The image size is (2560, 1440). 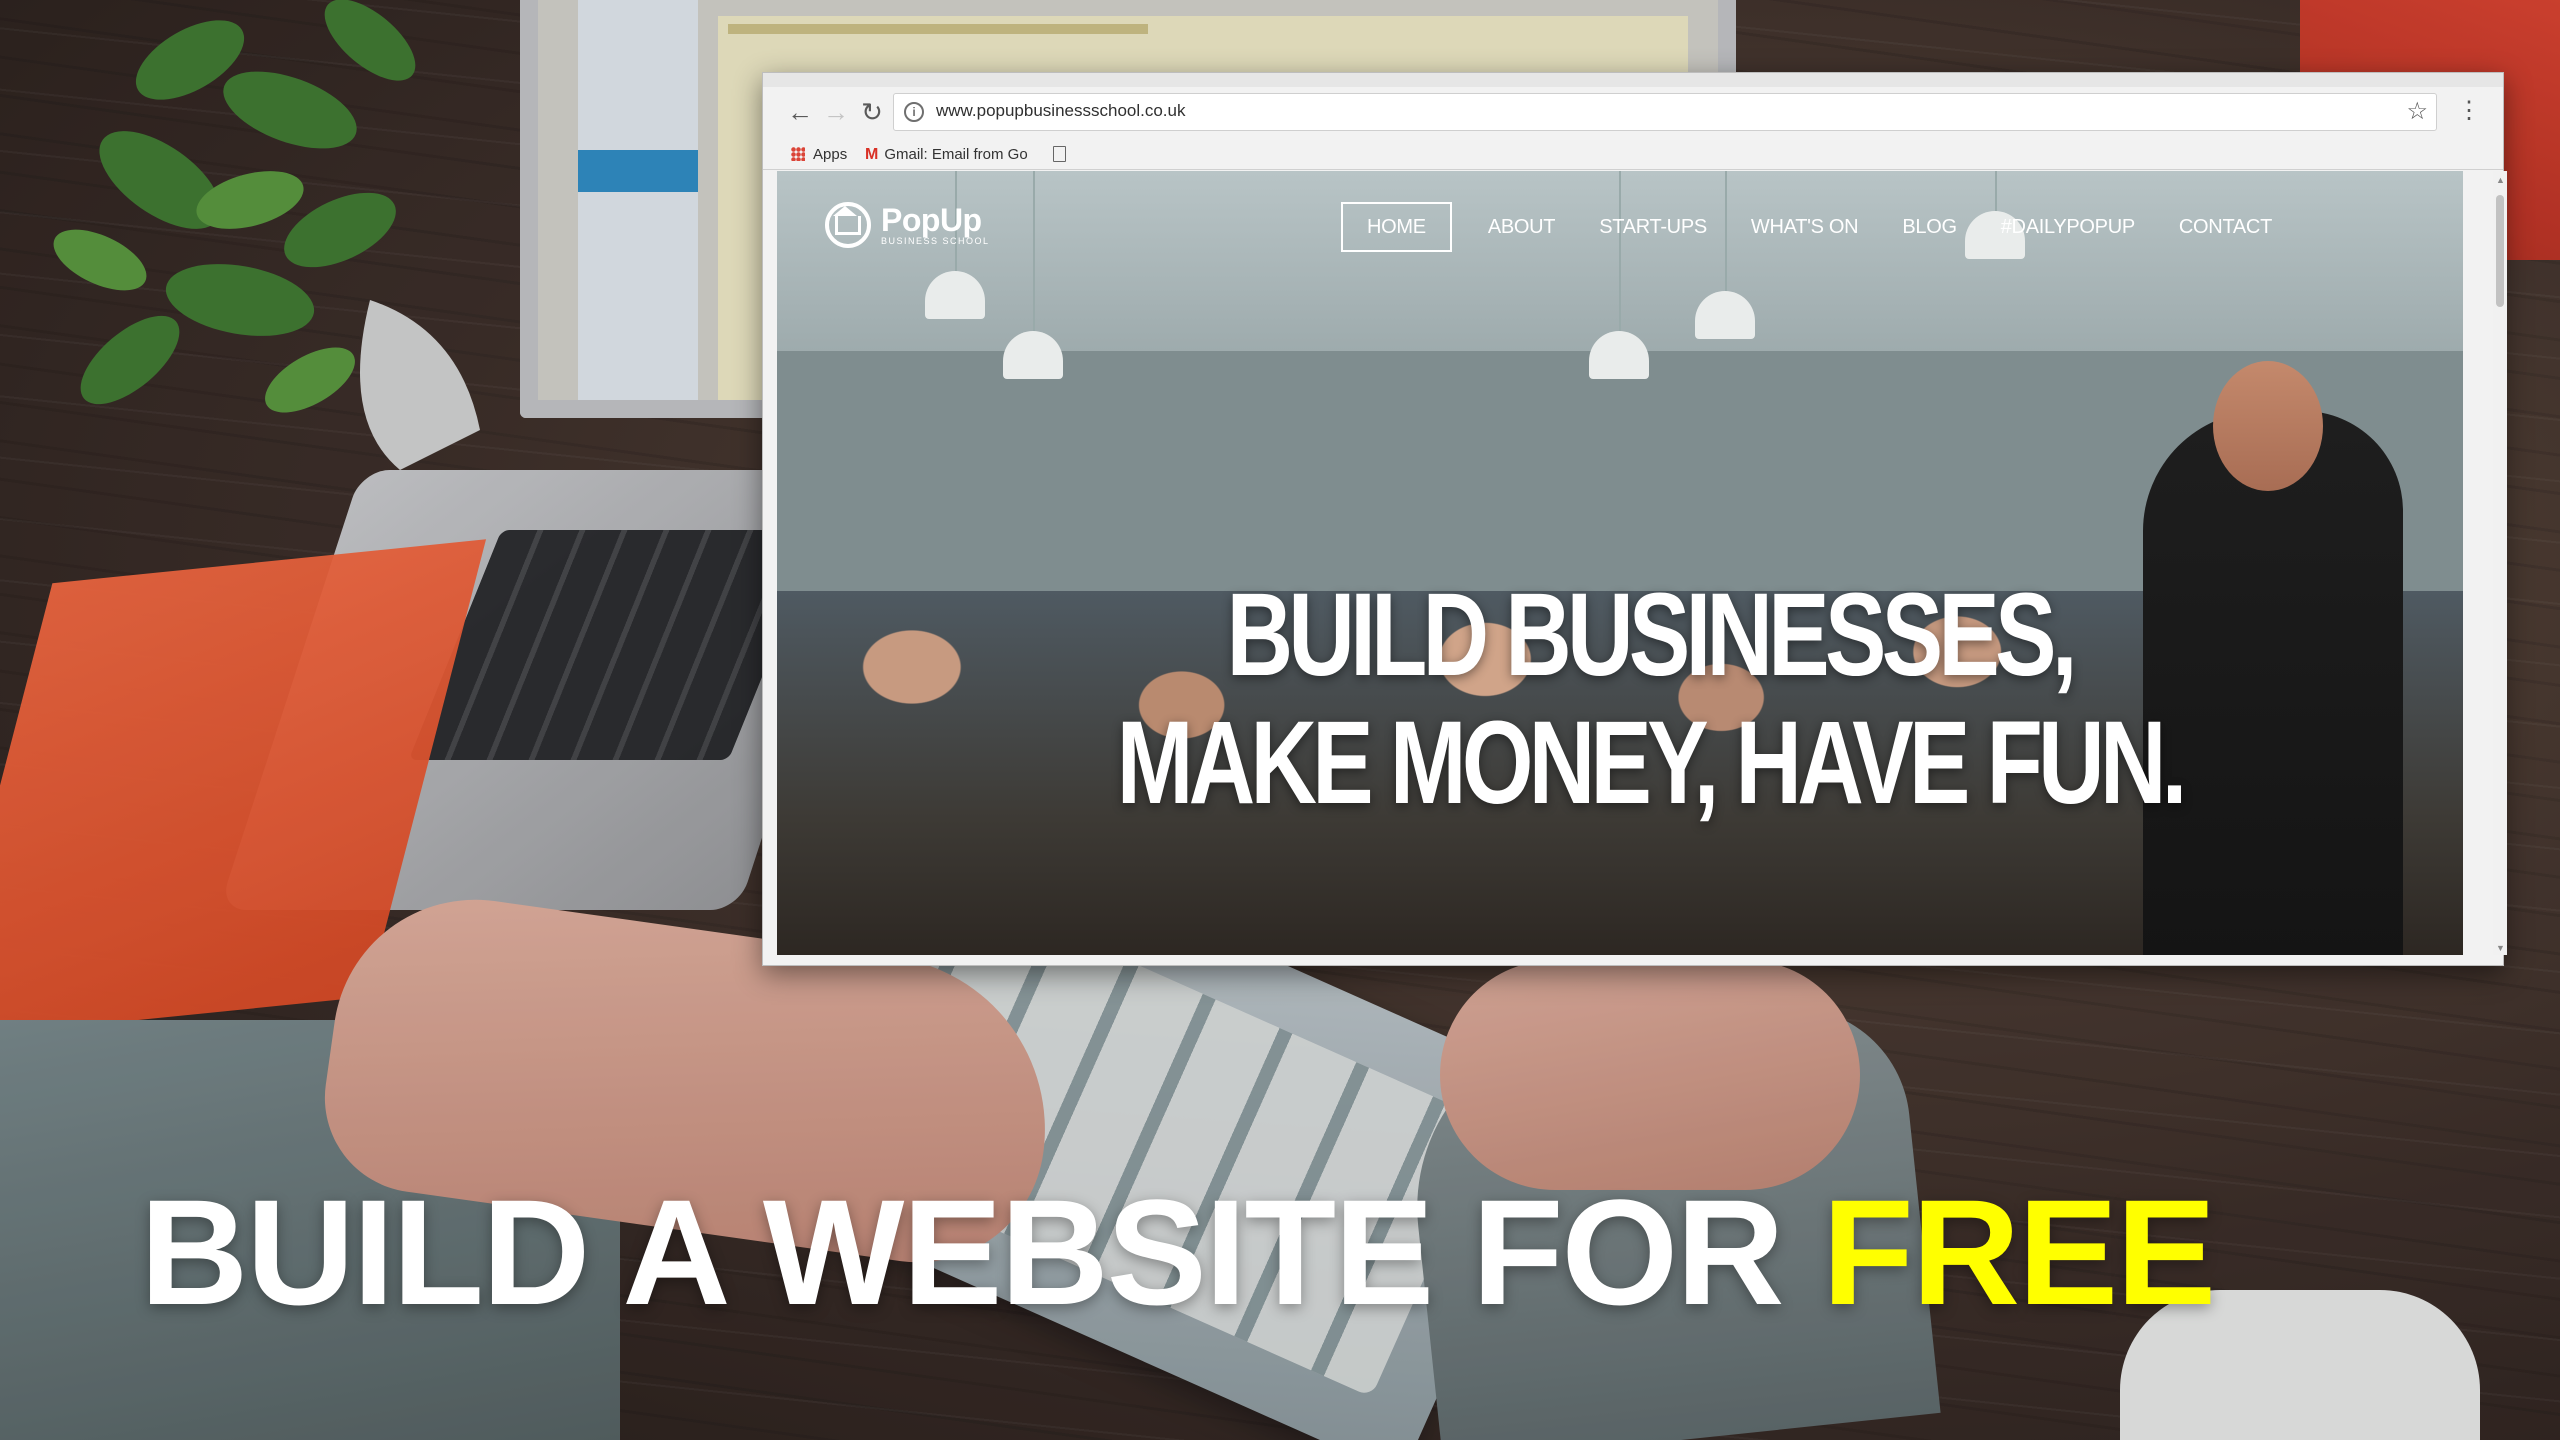 I want to click on hero-heading: BUILD BUSINESSES, MAKE MONEY, HAVE FUN., so click(x=1649, y=699).